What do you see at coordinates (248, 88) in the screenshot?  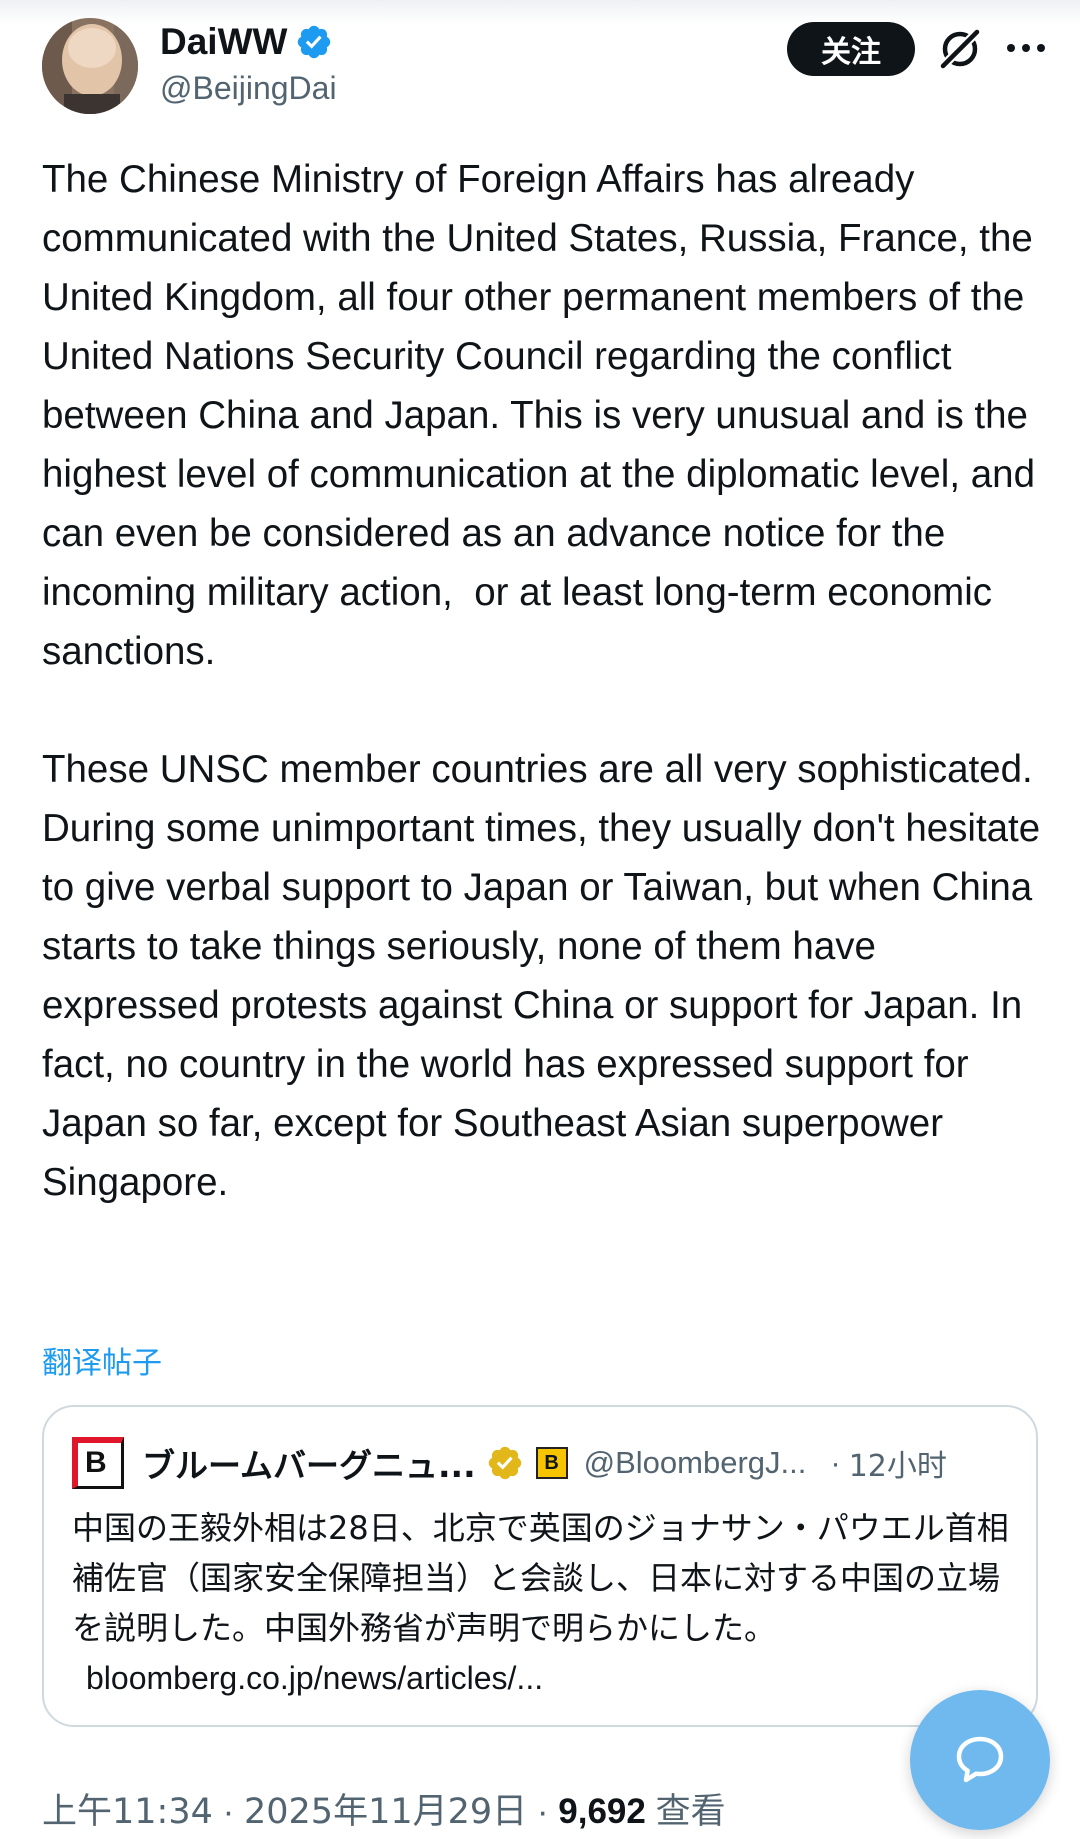 I see `author-handle: @BeijingDai` at bounding box center [248, 88].